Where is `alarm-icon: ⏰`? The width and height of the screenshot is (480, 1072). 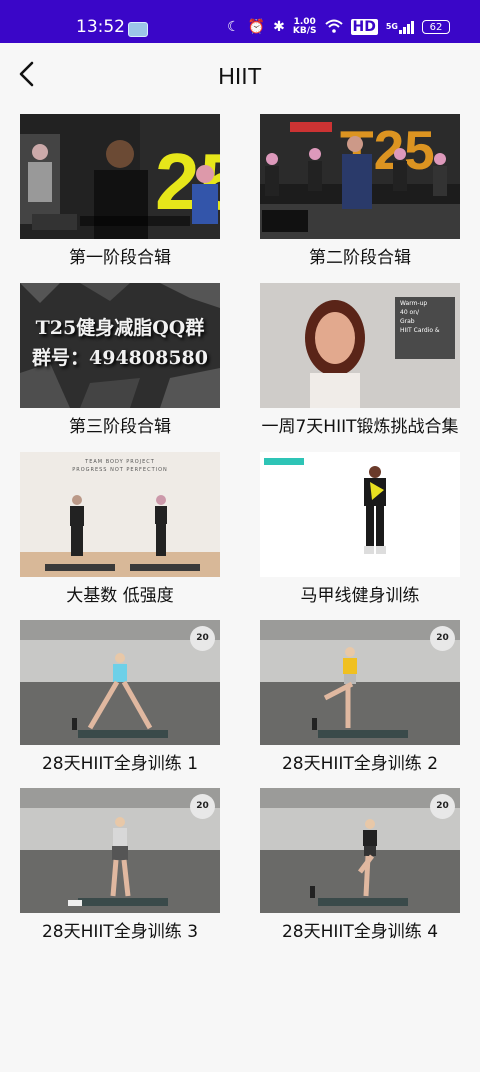 alarm-icon: ⏰ is located at coordinates (256, 27).